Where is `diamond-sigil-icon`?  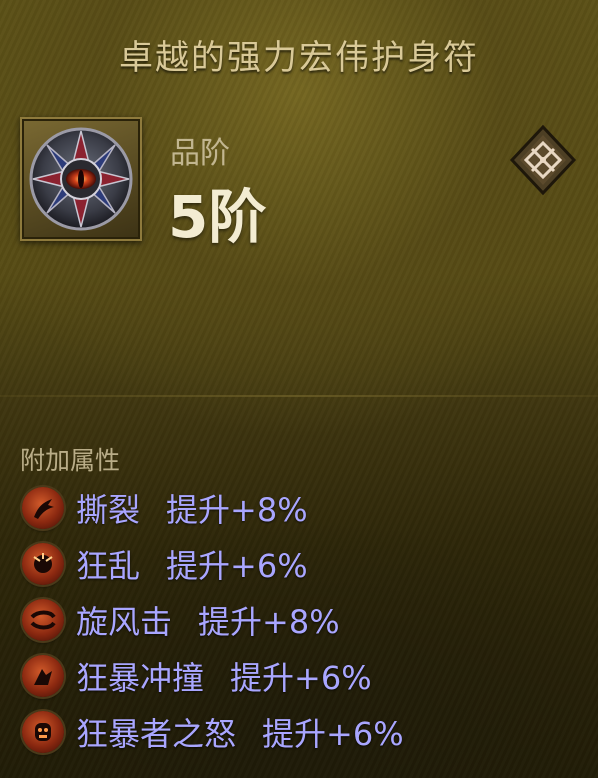
diamond-sigil-icon is located at coordinates (543, 160).